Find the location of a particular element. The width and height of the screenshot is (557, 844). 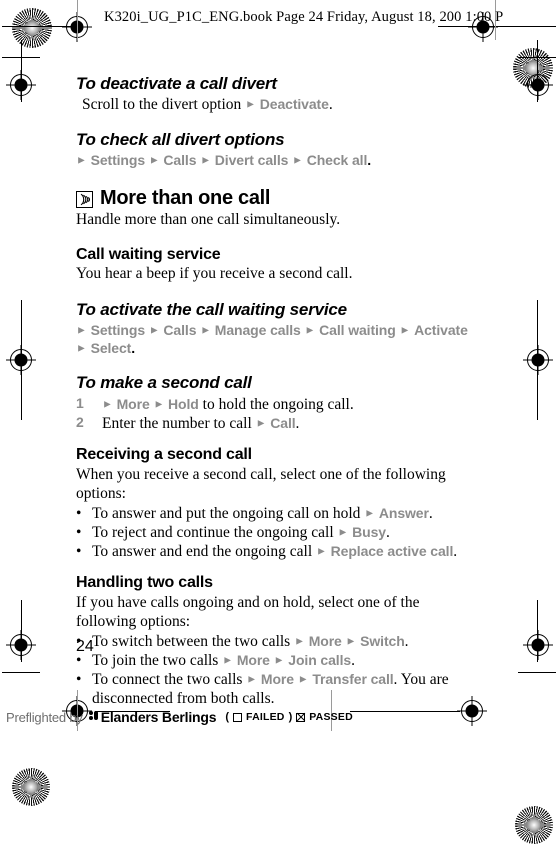

heading-make-second-call: To make a second call is located at coordinates (164, 383).